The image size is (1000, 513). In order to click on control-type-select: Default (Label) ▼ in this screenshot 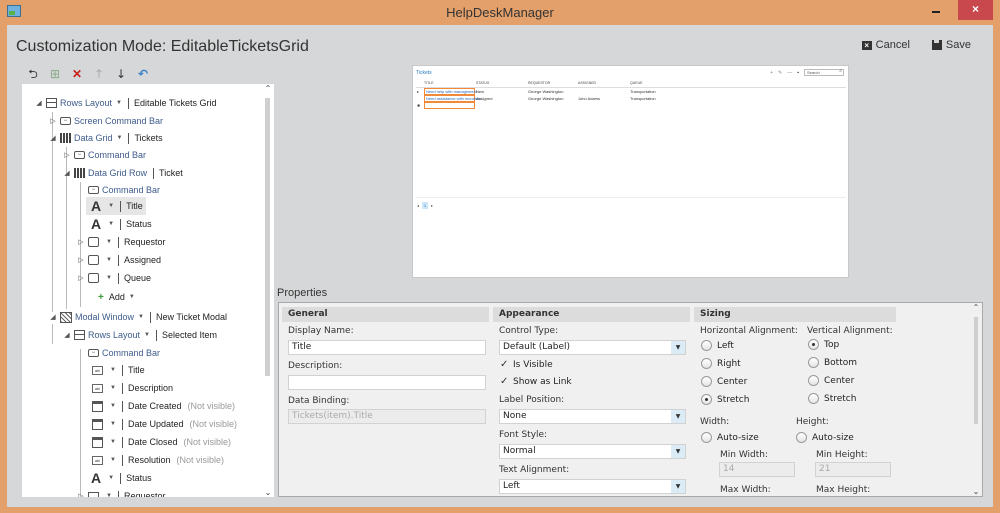, I will do `click(592, 347)`.